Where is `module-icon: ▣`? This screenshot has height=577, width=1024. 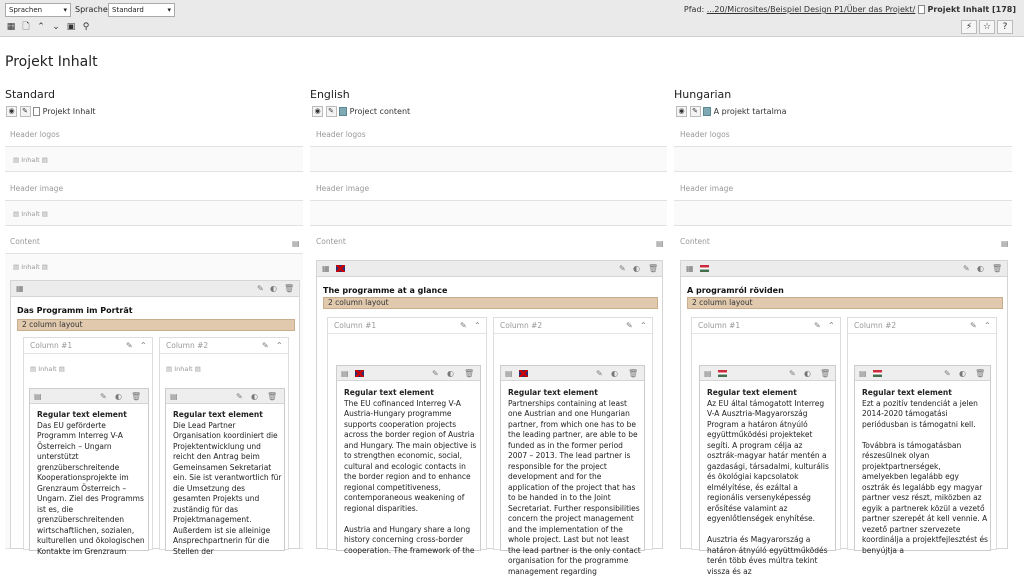 module-icon: ▣ is located at coordinates (71, 27).